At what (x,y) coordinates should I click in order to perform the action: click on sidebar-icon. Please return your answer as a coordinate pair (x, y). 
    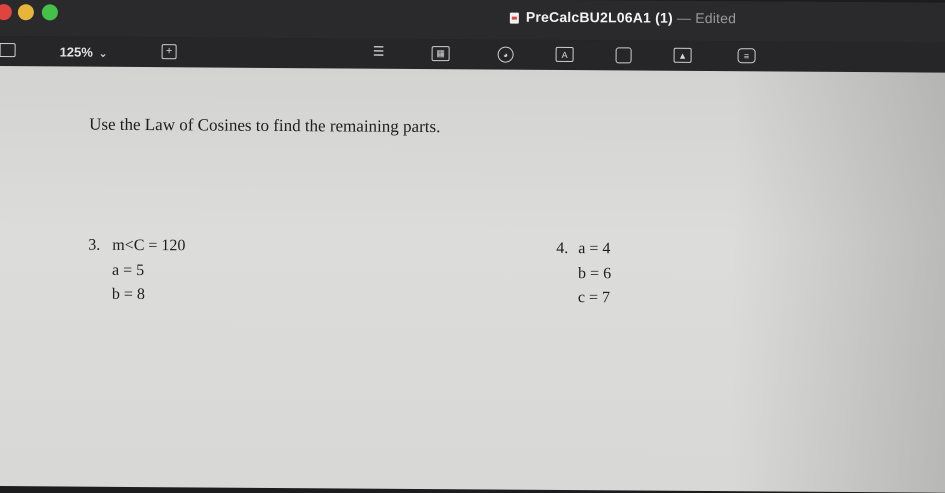
    Looking at the image, I should click on (8, 50).